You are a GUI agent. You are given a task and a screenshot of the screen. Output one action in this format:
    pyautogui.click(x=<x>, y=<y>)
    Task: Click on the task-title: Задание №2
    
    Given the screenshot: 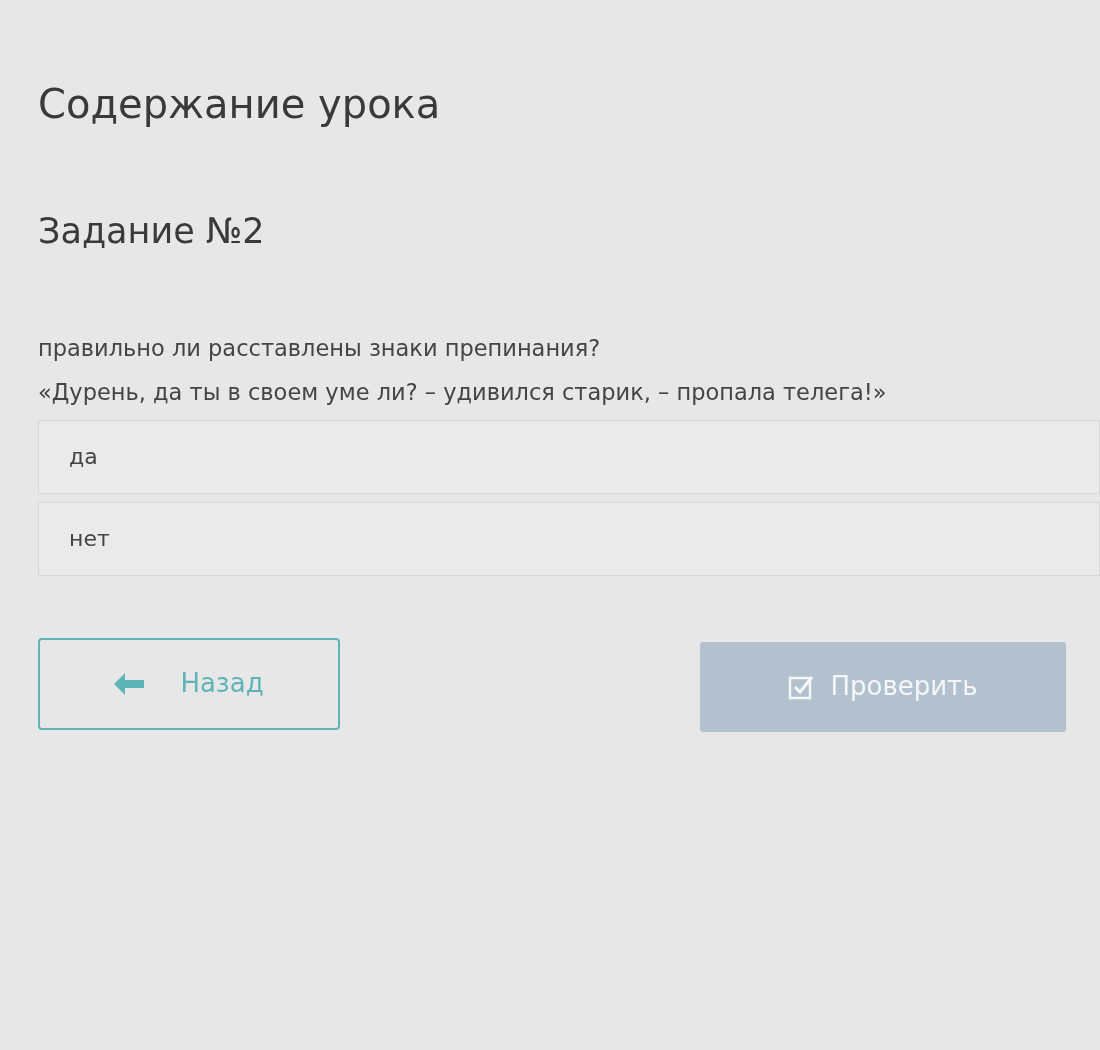 What is the action you would take?
    pyautogui.click(x=152, y=231)
    